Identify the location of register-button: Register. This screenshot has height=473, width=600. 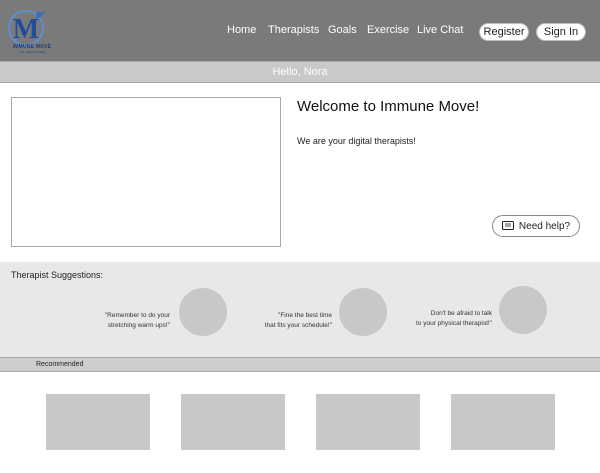
(504, 32).